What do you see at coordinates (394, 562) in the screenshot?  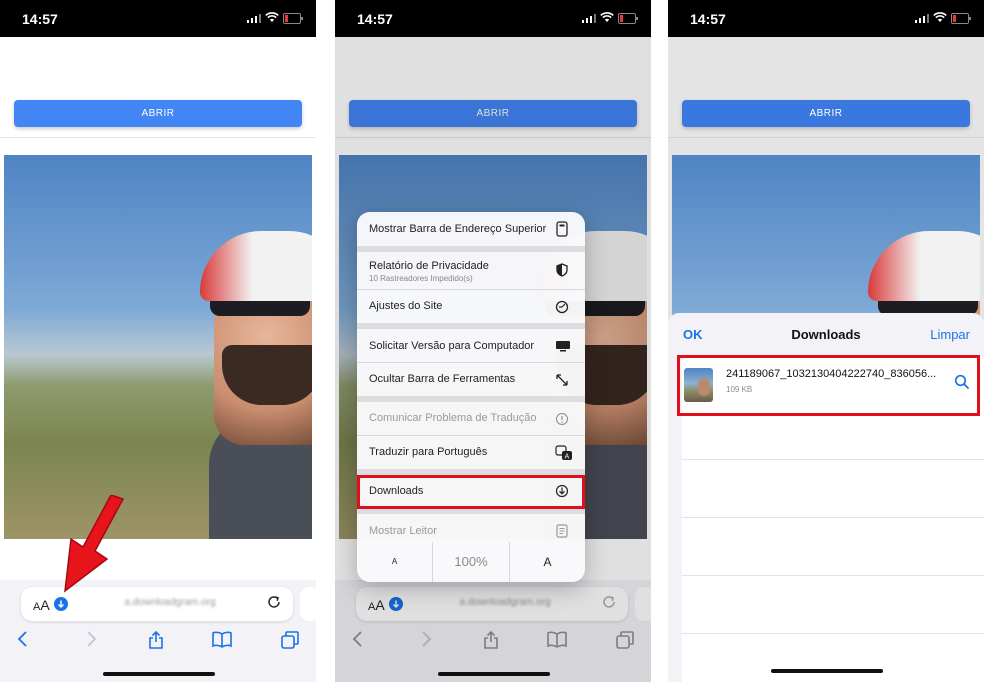 I see `decrease-font-button: A` at bounding box center [394, 562].